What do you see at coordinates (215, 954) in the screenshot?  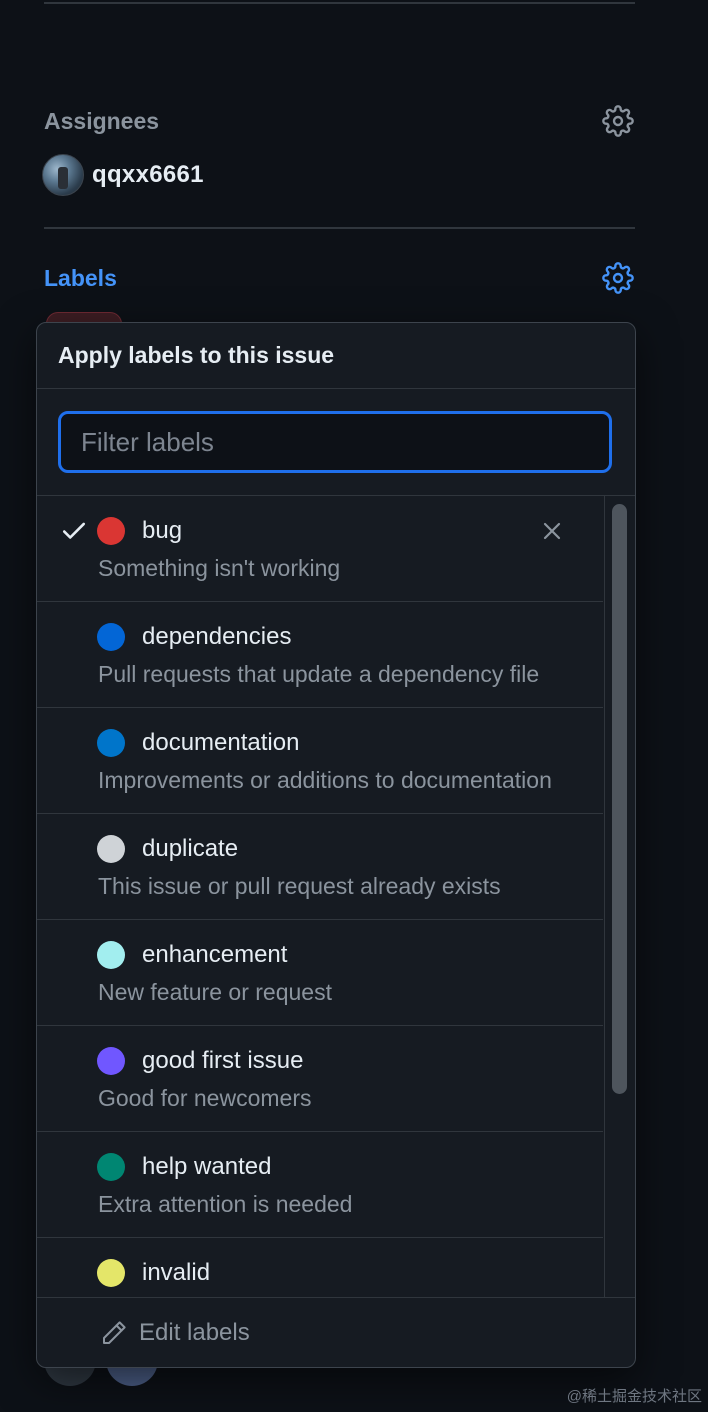 I see `label-name: enhancement` at bounding box center [215, 954].